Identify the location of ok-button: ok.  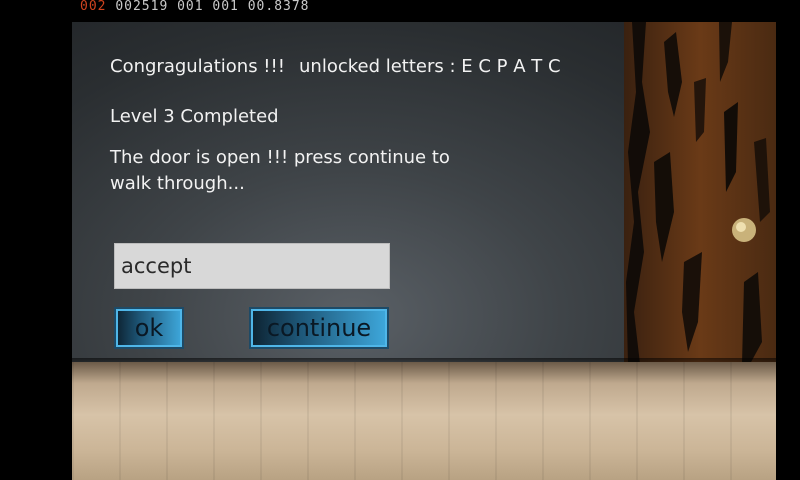
(149, 328).